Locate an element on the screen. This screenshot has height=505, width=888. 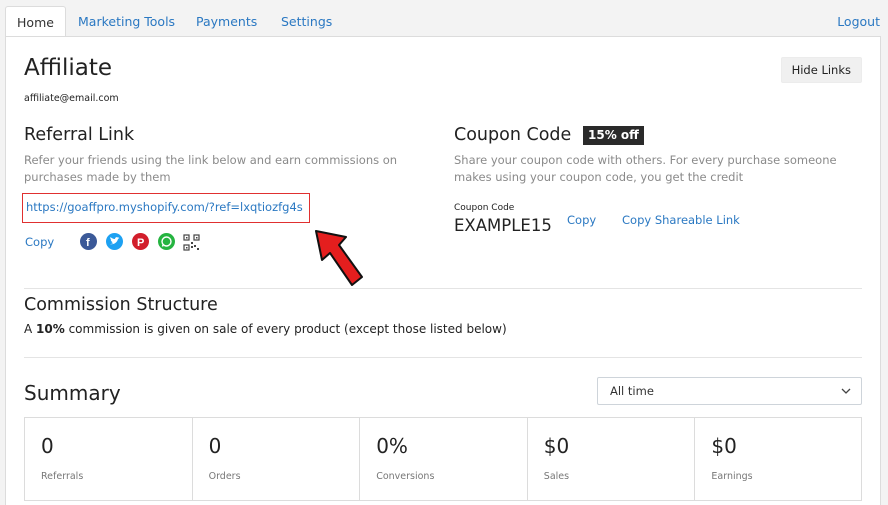
svg-text: f is located at coordinates (88, 243).